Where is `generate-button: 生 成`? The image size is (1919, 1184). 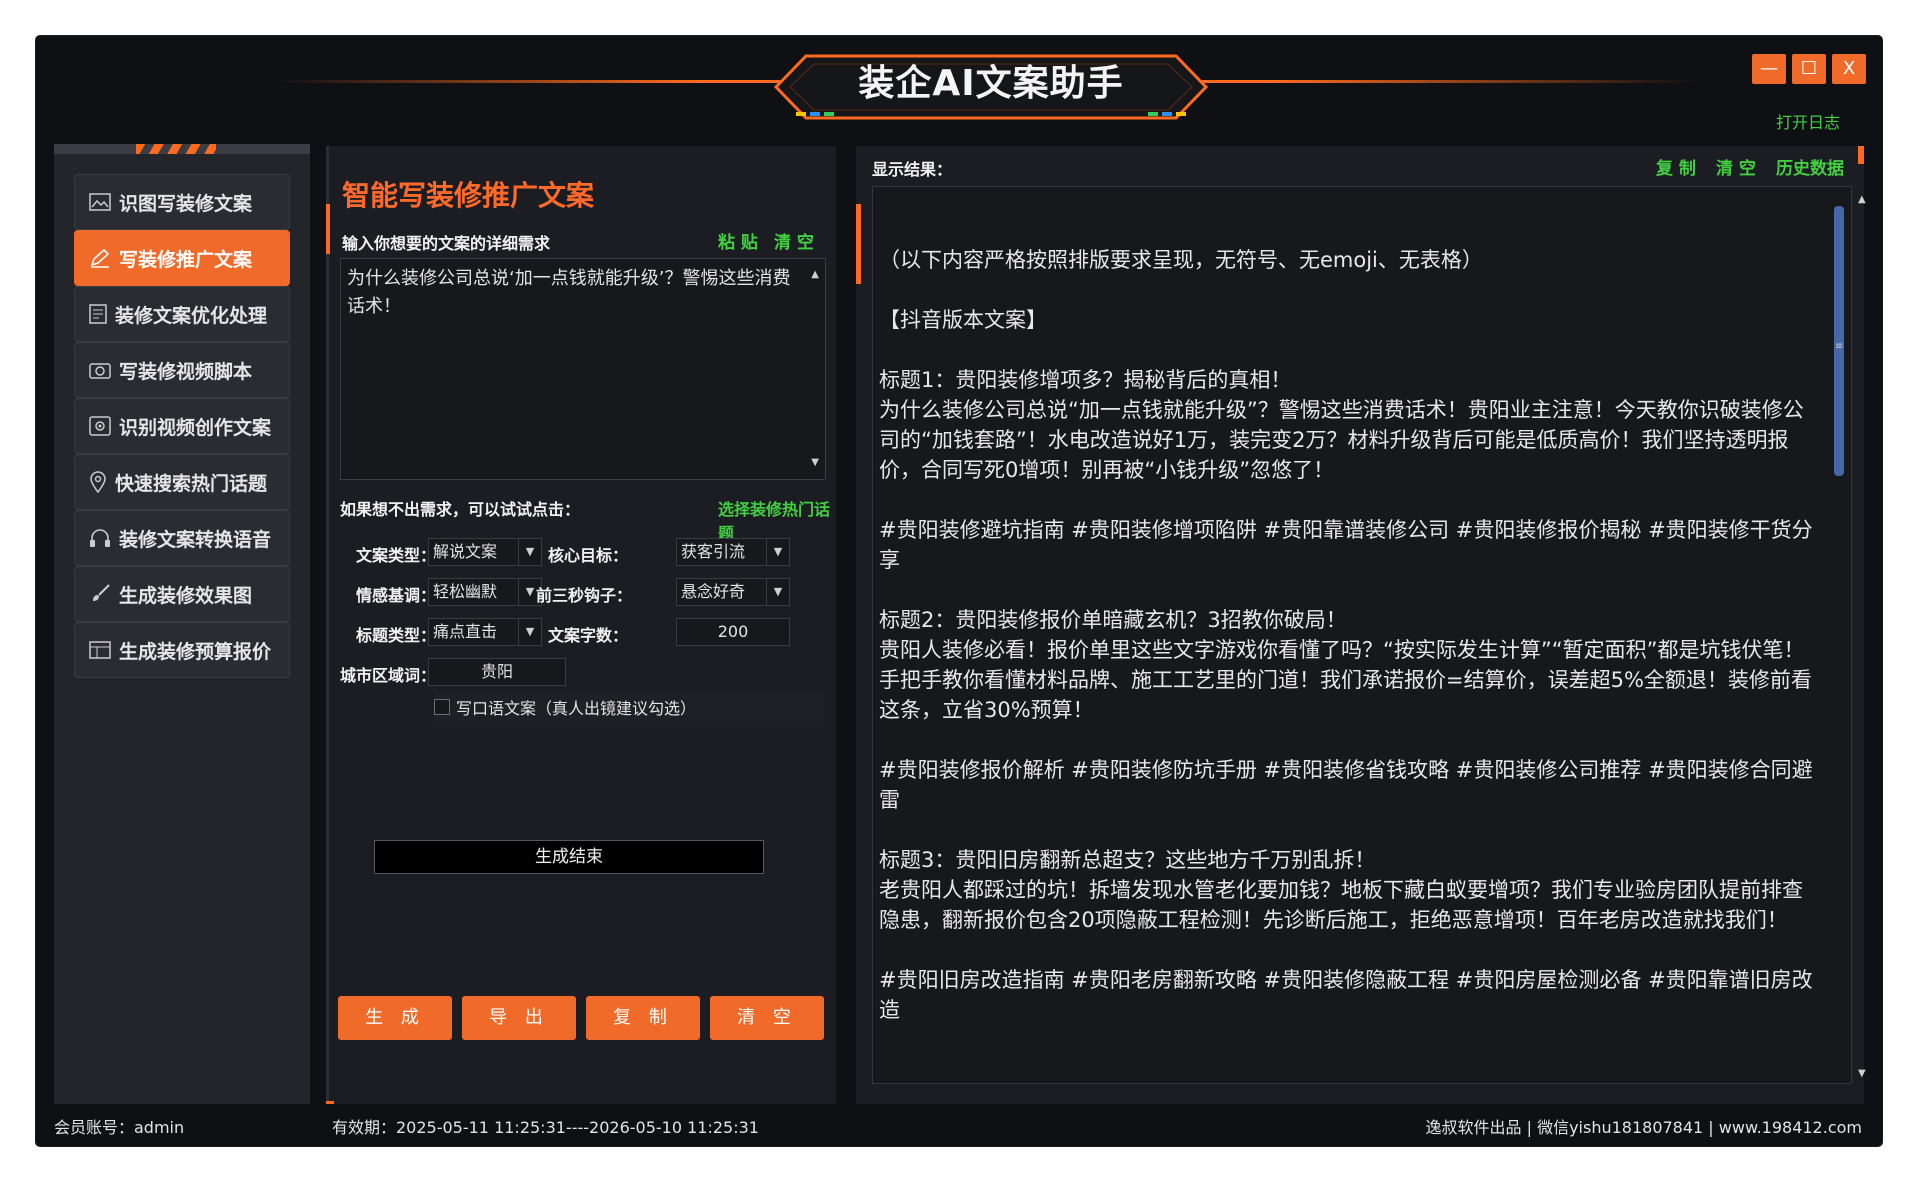
generate-button: 生 成 is located at coordinates (395, 1018).